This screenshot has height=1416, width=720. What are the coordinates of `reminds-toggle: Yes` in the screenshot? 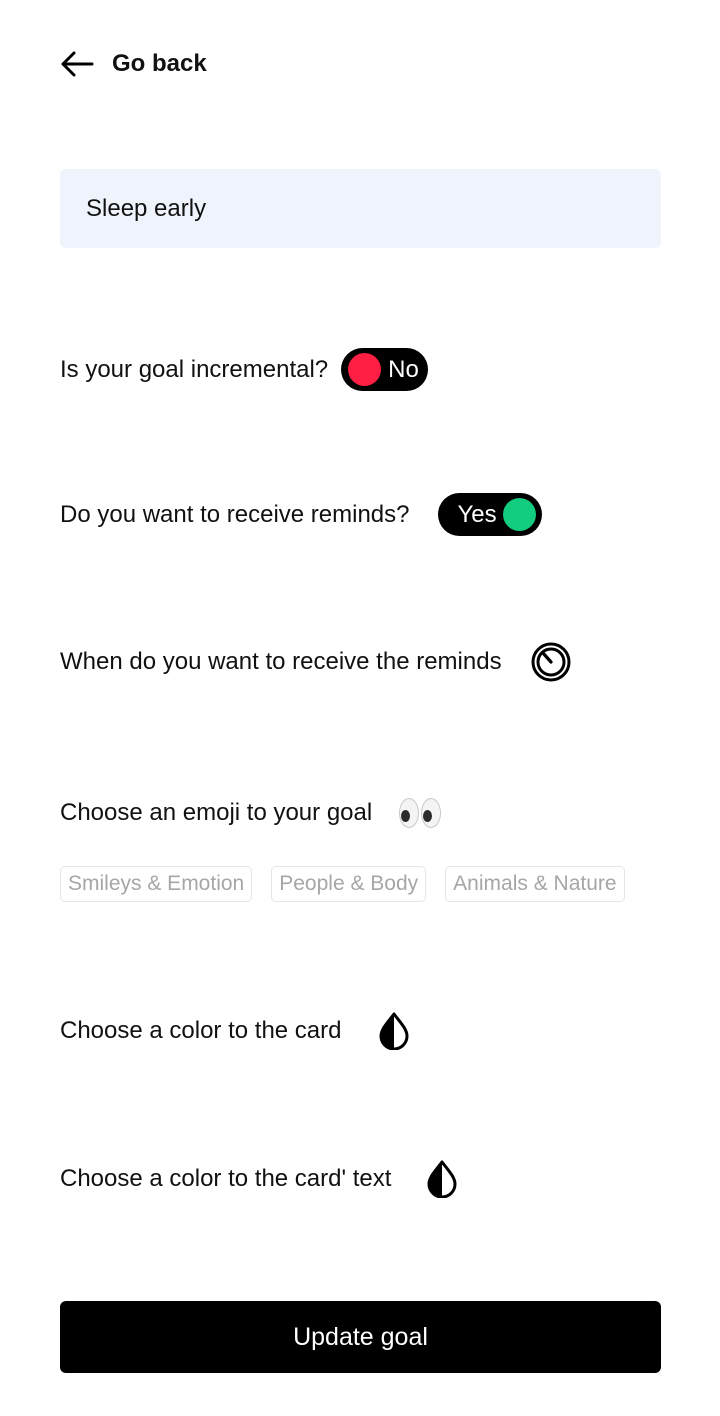 It's located at (489, 514).